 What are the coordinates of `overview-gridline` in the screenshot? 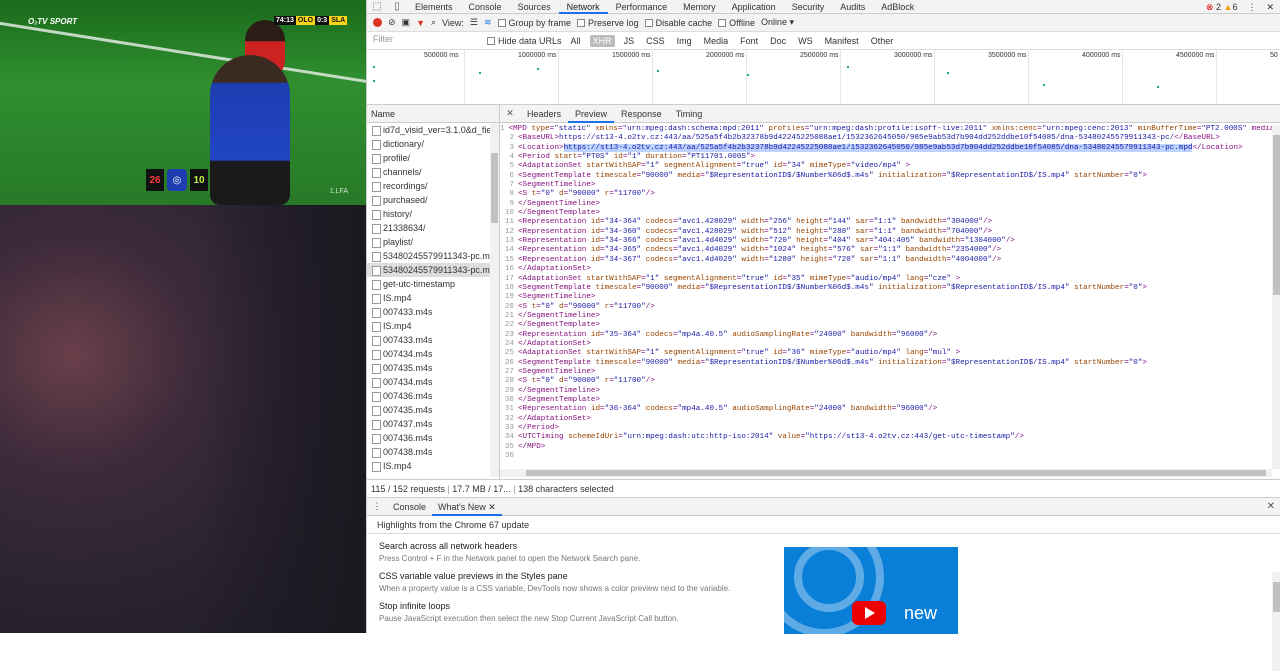 It's located at (840, 77).